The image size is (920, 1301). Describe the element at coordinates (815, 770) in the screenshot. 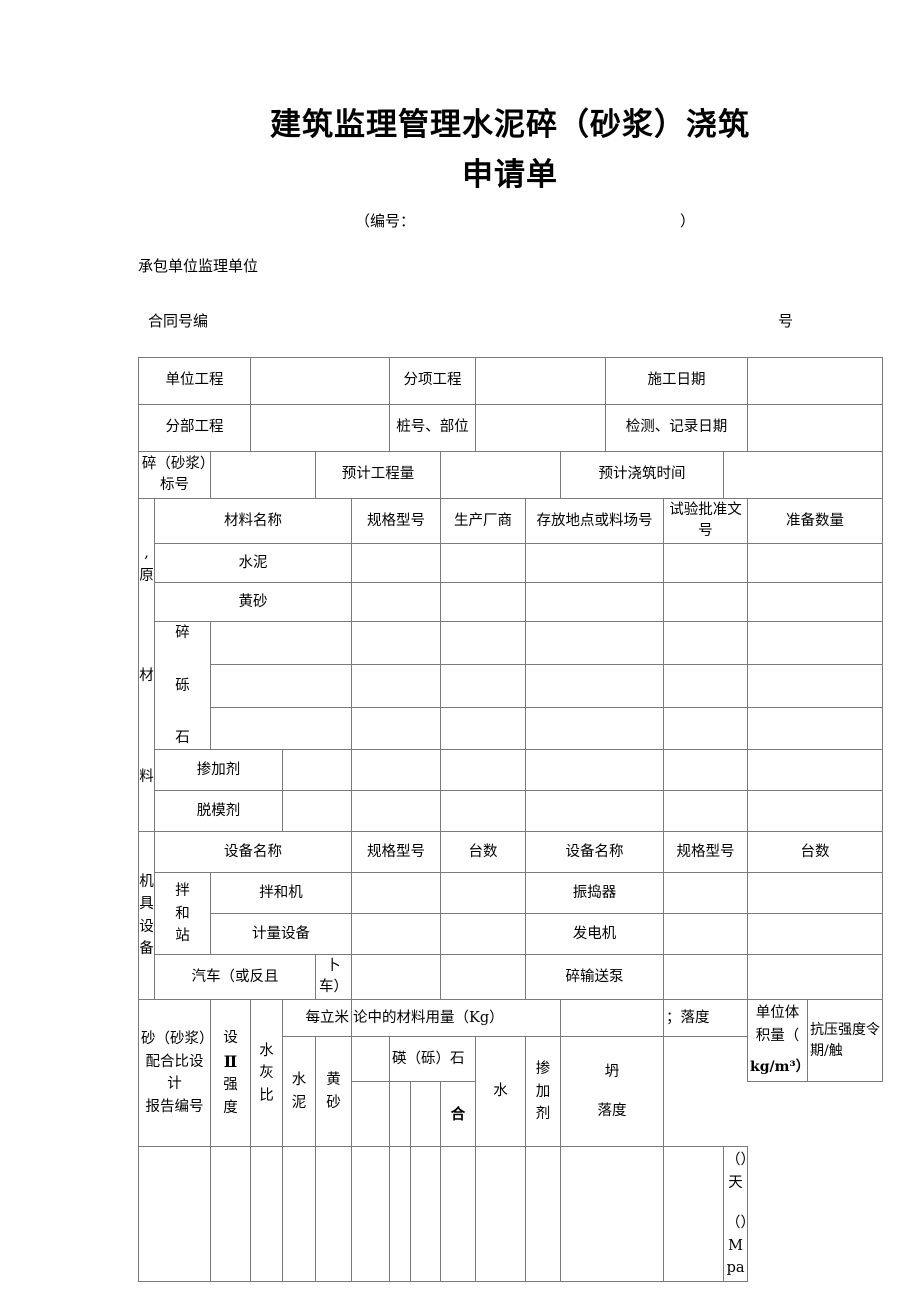

I see `material-quantity-admixture` at that location.